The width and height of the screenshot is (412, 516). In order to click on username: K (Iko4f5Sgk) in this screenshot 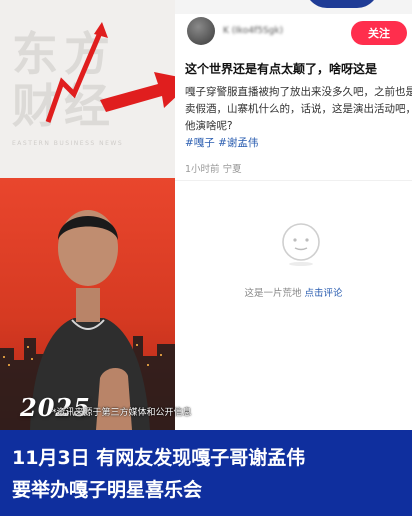, I will do `click(253, 31)`.